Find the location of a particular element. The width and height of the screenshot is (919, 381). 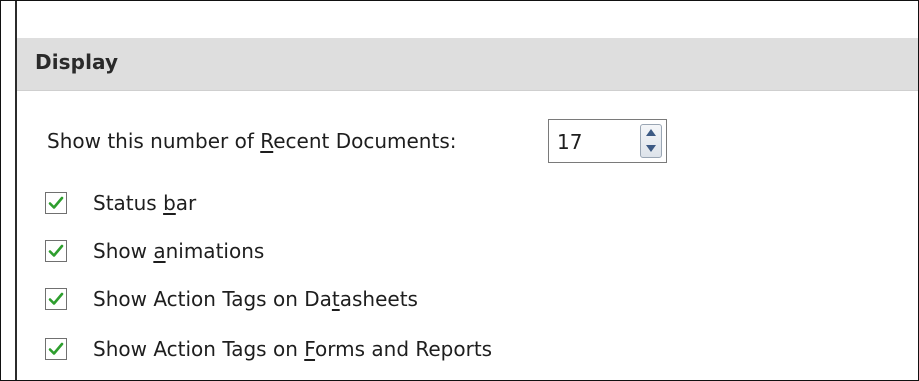

status-bar-checkbox is located at coordinates (56, 203).